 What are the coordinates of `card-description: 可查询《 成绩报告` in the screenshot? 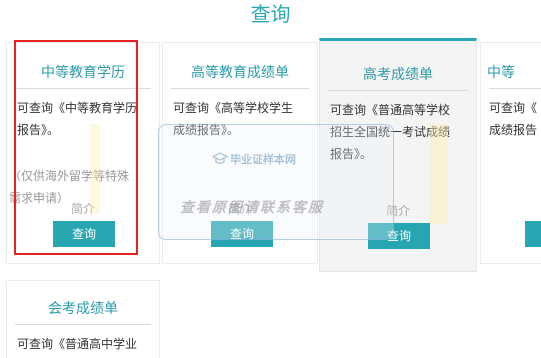 It's located at (513, 119).